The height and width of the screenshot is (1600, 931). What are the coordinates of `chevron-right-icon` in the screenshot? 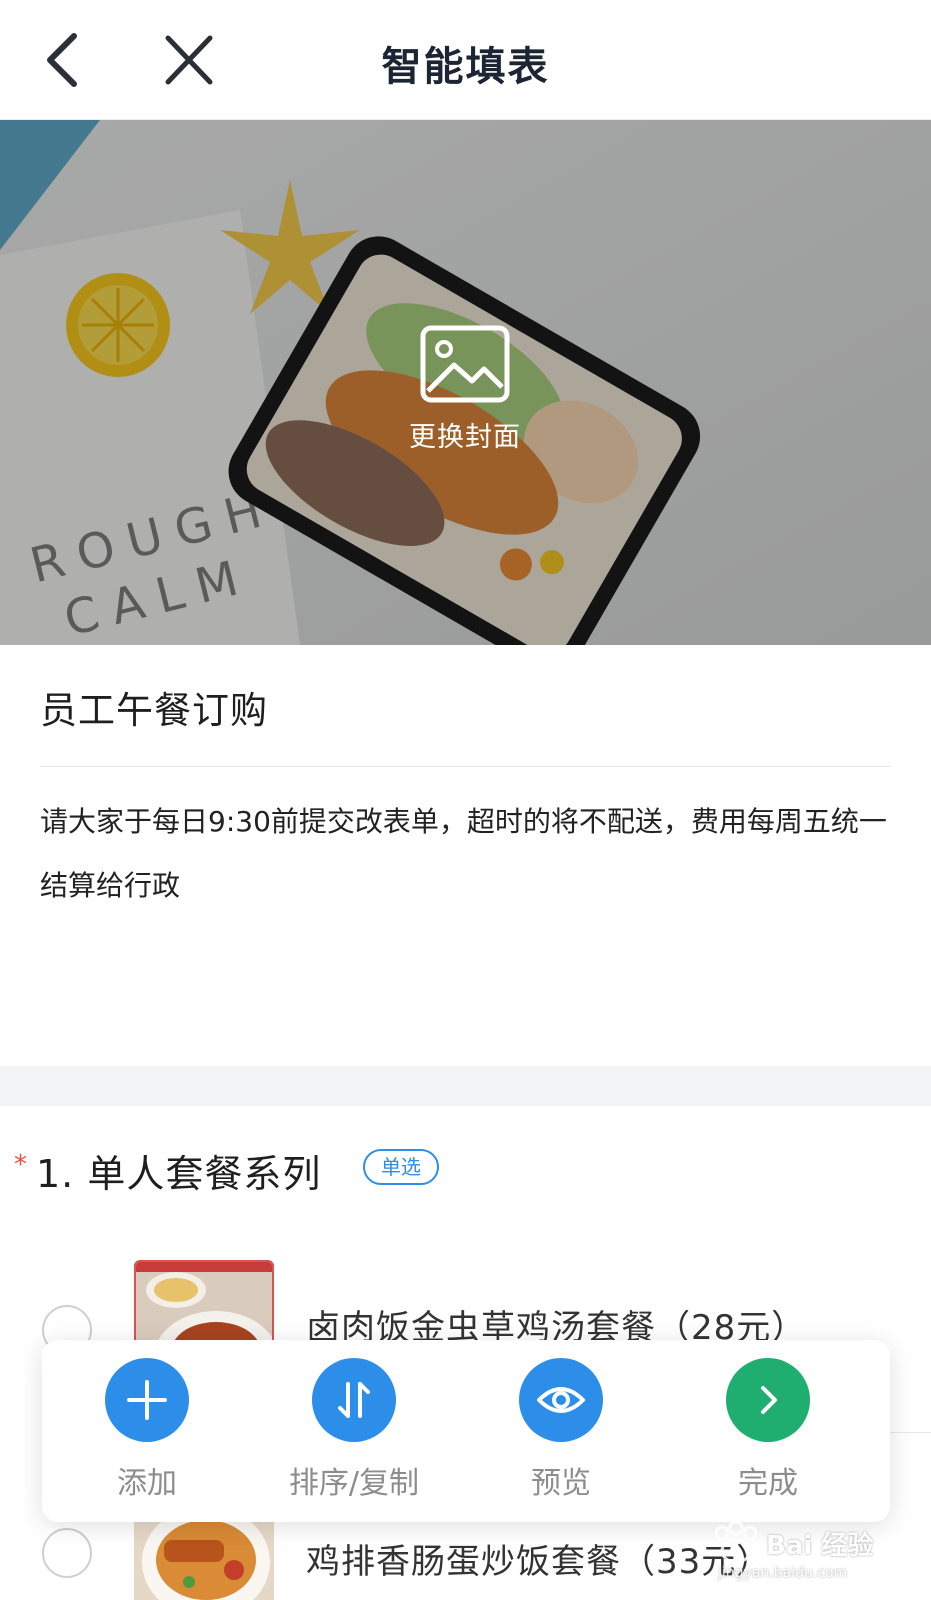 It's located at (769, 1400).